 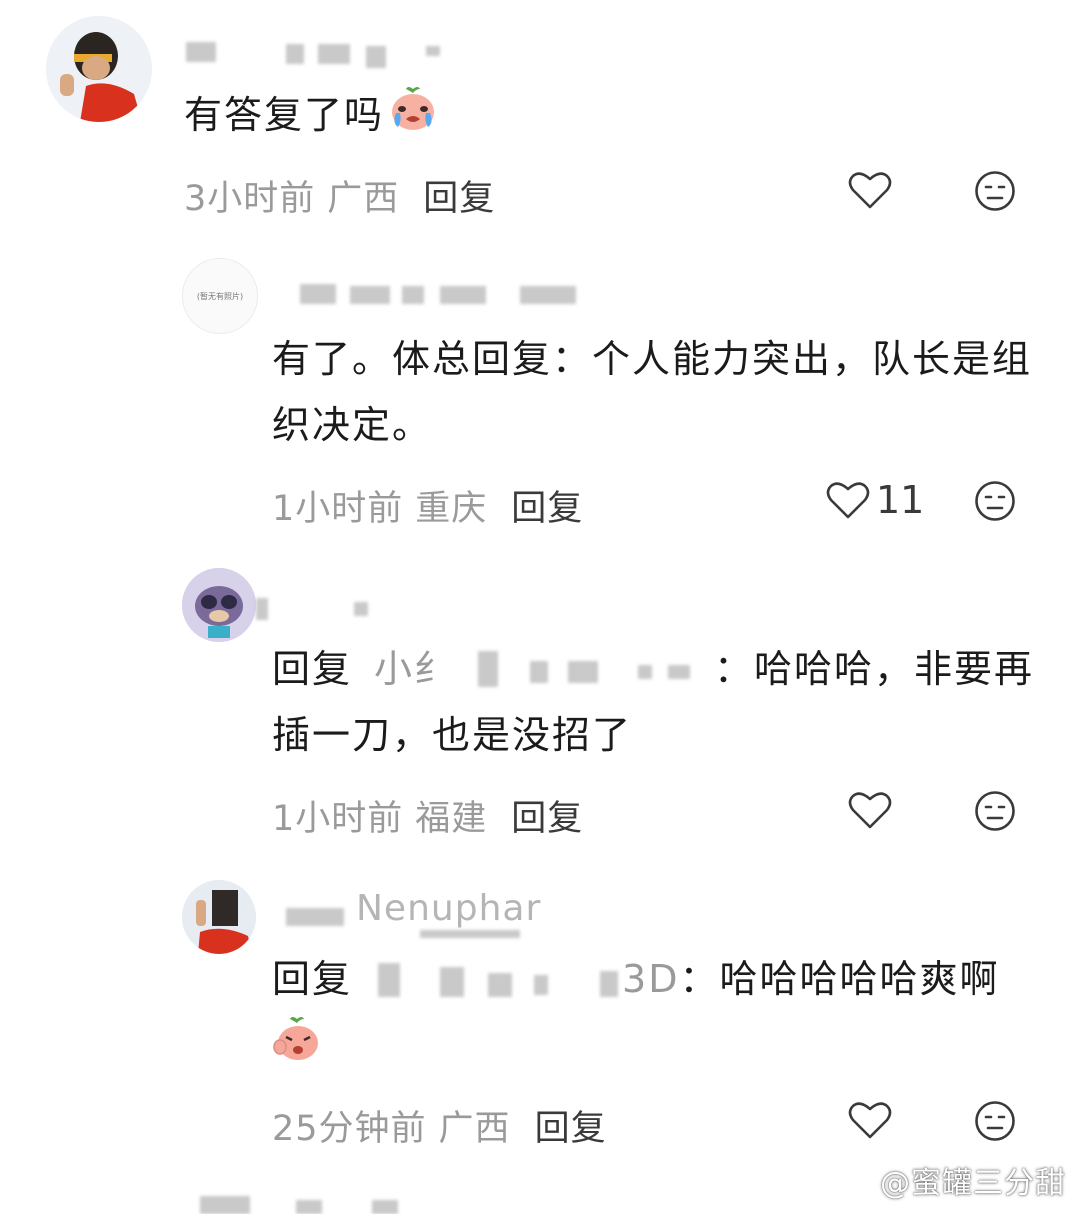 I want to click on username: Nenuphar, so click(x=448, y=908).